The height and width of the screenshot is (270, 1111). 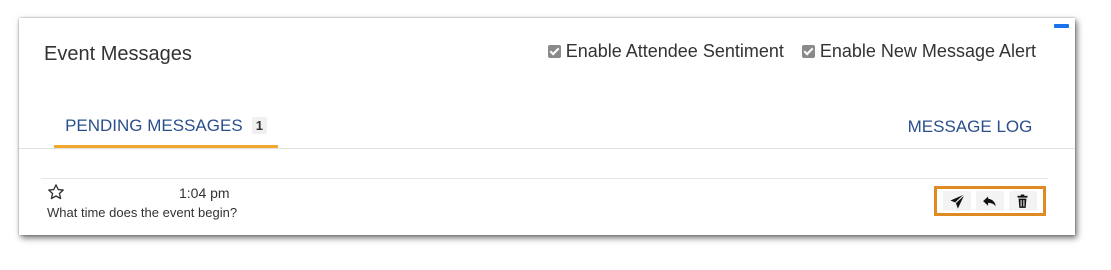 I want to click on star-outline-icon, so click(x=56, y=192).